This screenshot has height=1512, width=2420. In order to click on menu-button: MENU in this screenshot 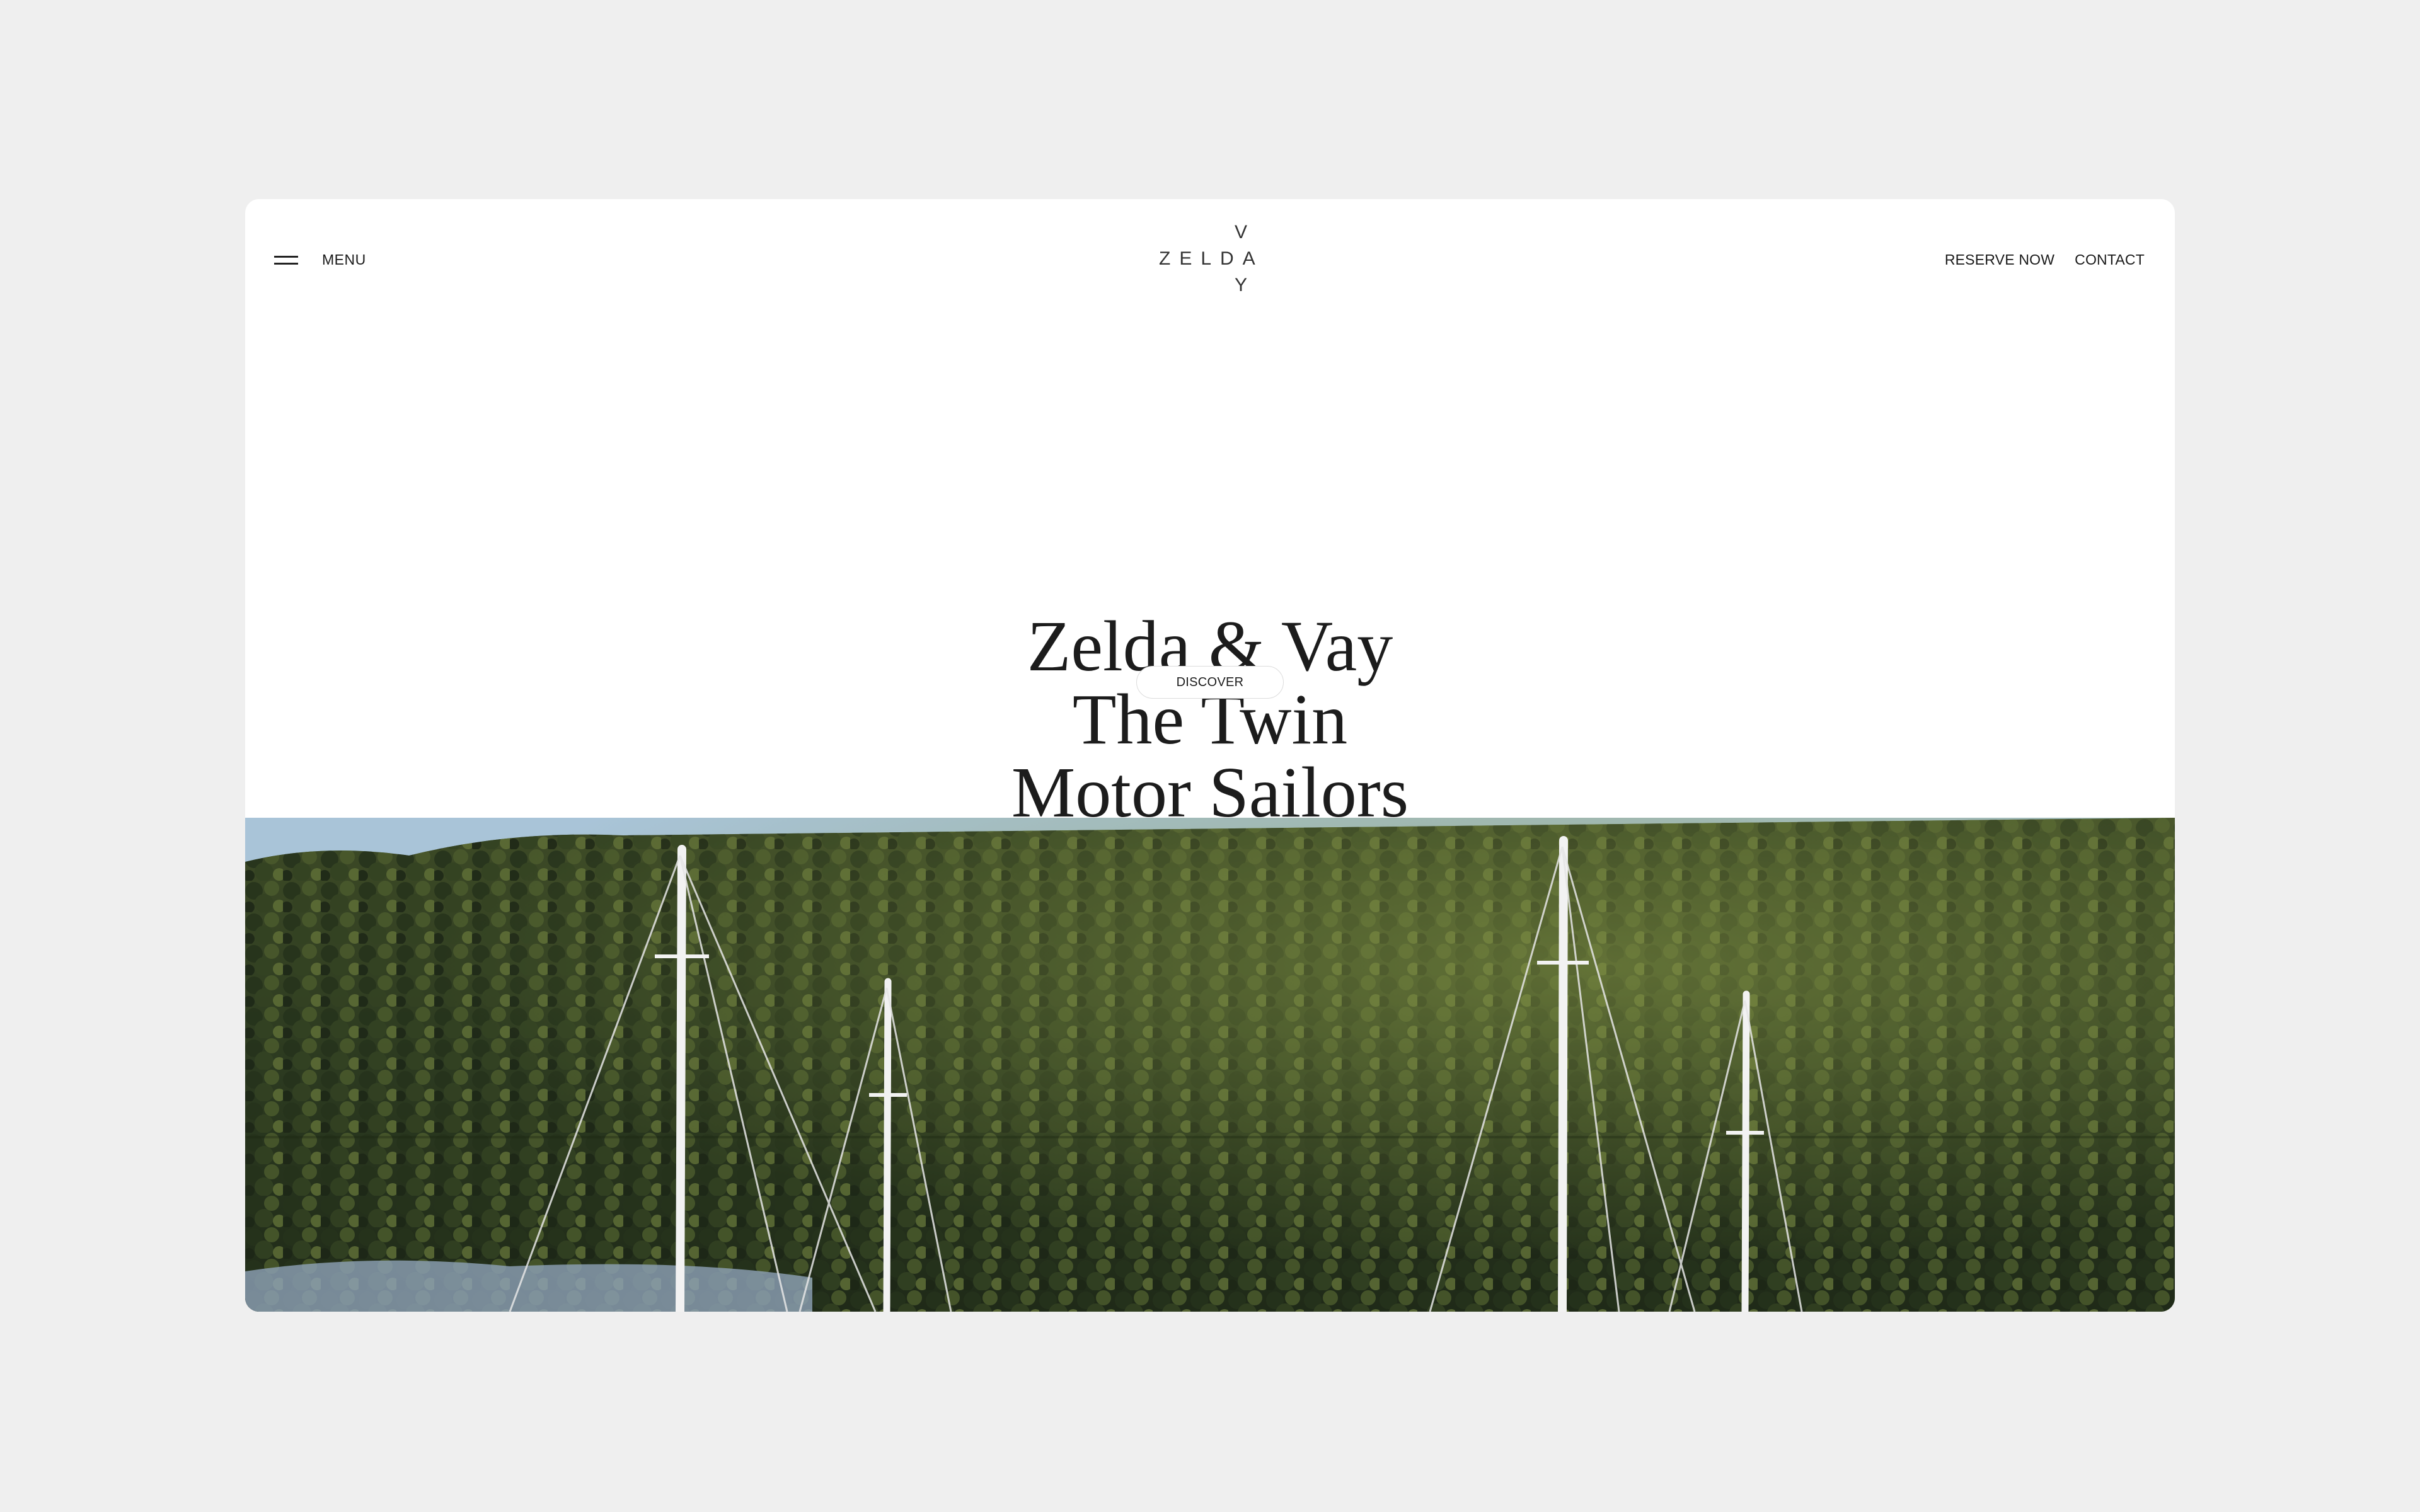, I will do `click(320, 259)`.